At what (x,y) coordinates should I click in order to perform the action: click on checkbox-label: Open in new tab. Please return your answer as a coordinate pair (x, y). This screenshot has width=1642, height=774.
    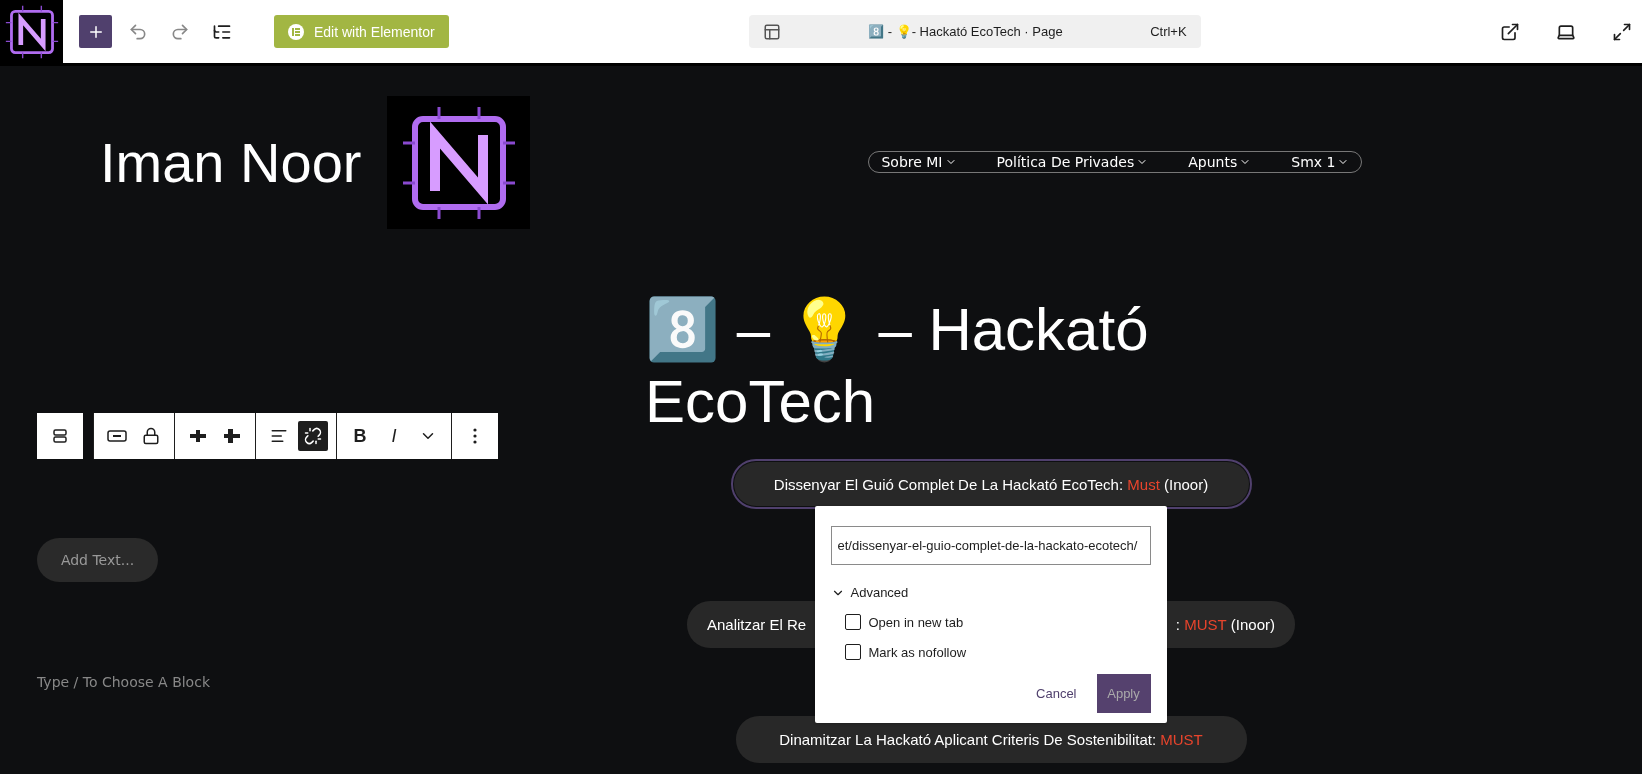
    Looking at the image, I should click on (916, 622).